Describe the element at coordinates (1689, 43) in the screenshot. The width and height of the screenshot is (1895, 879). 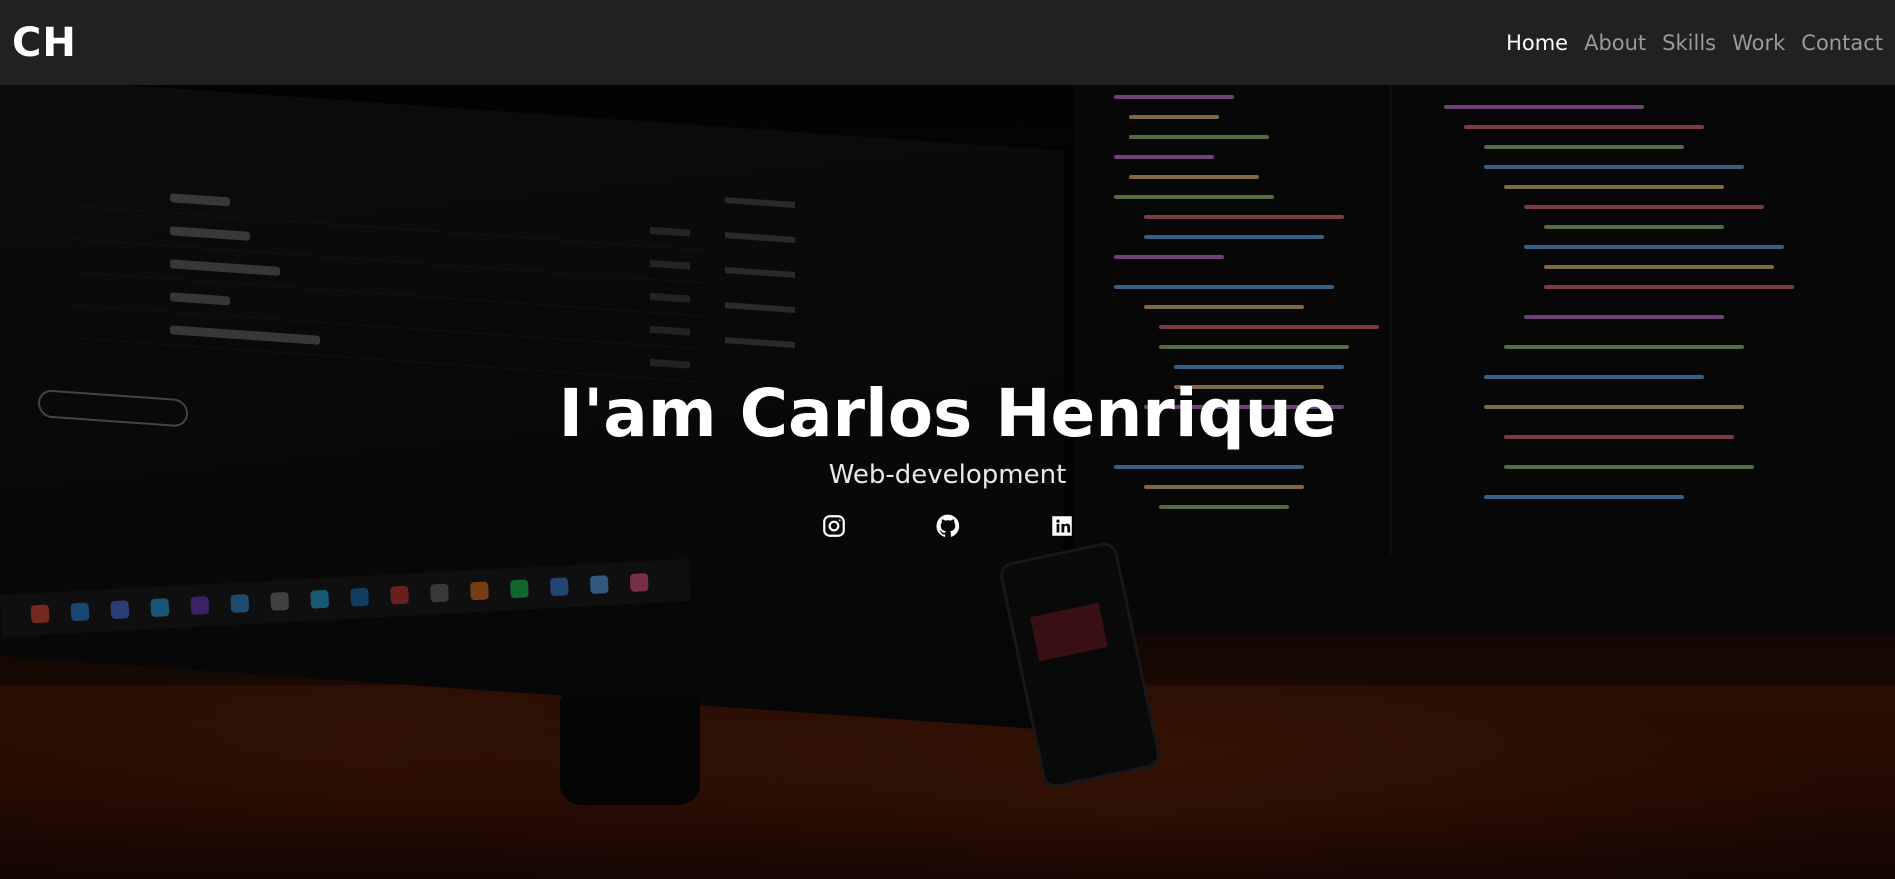
I see `nav-link-skills: Skills` at that location.